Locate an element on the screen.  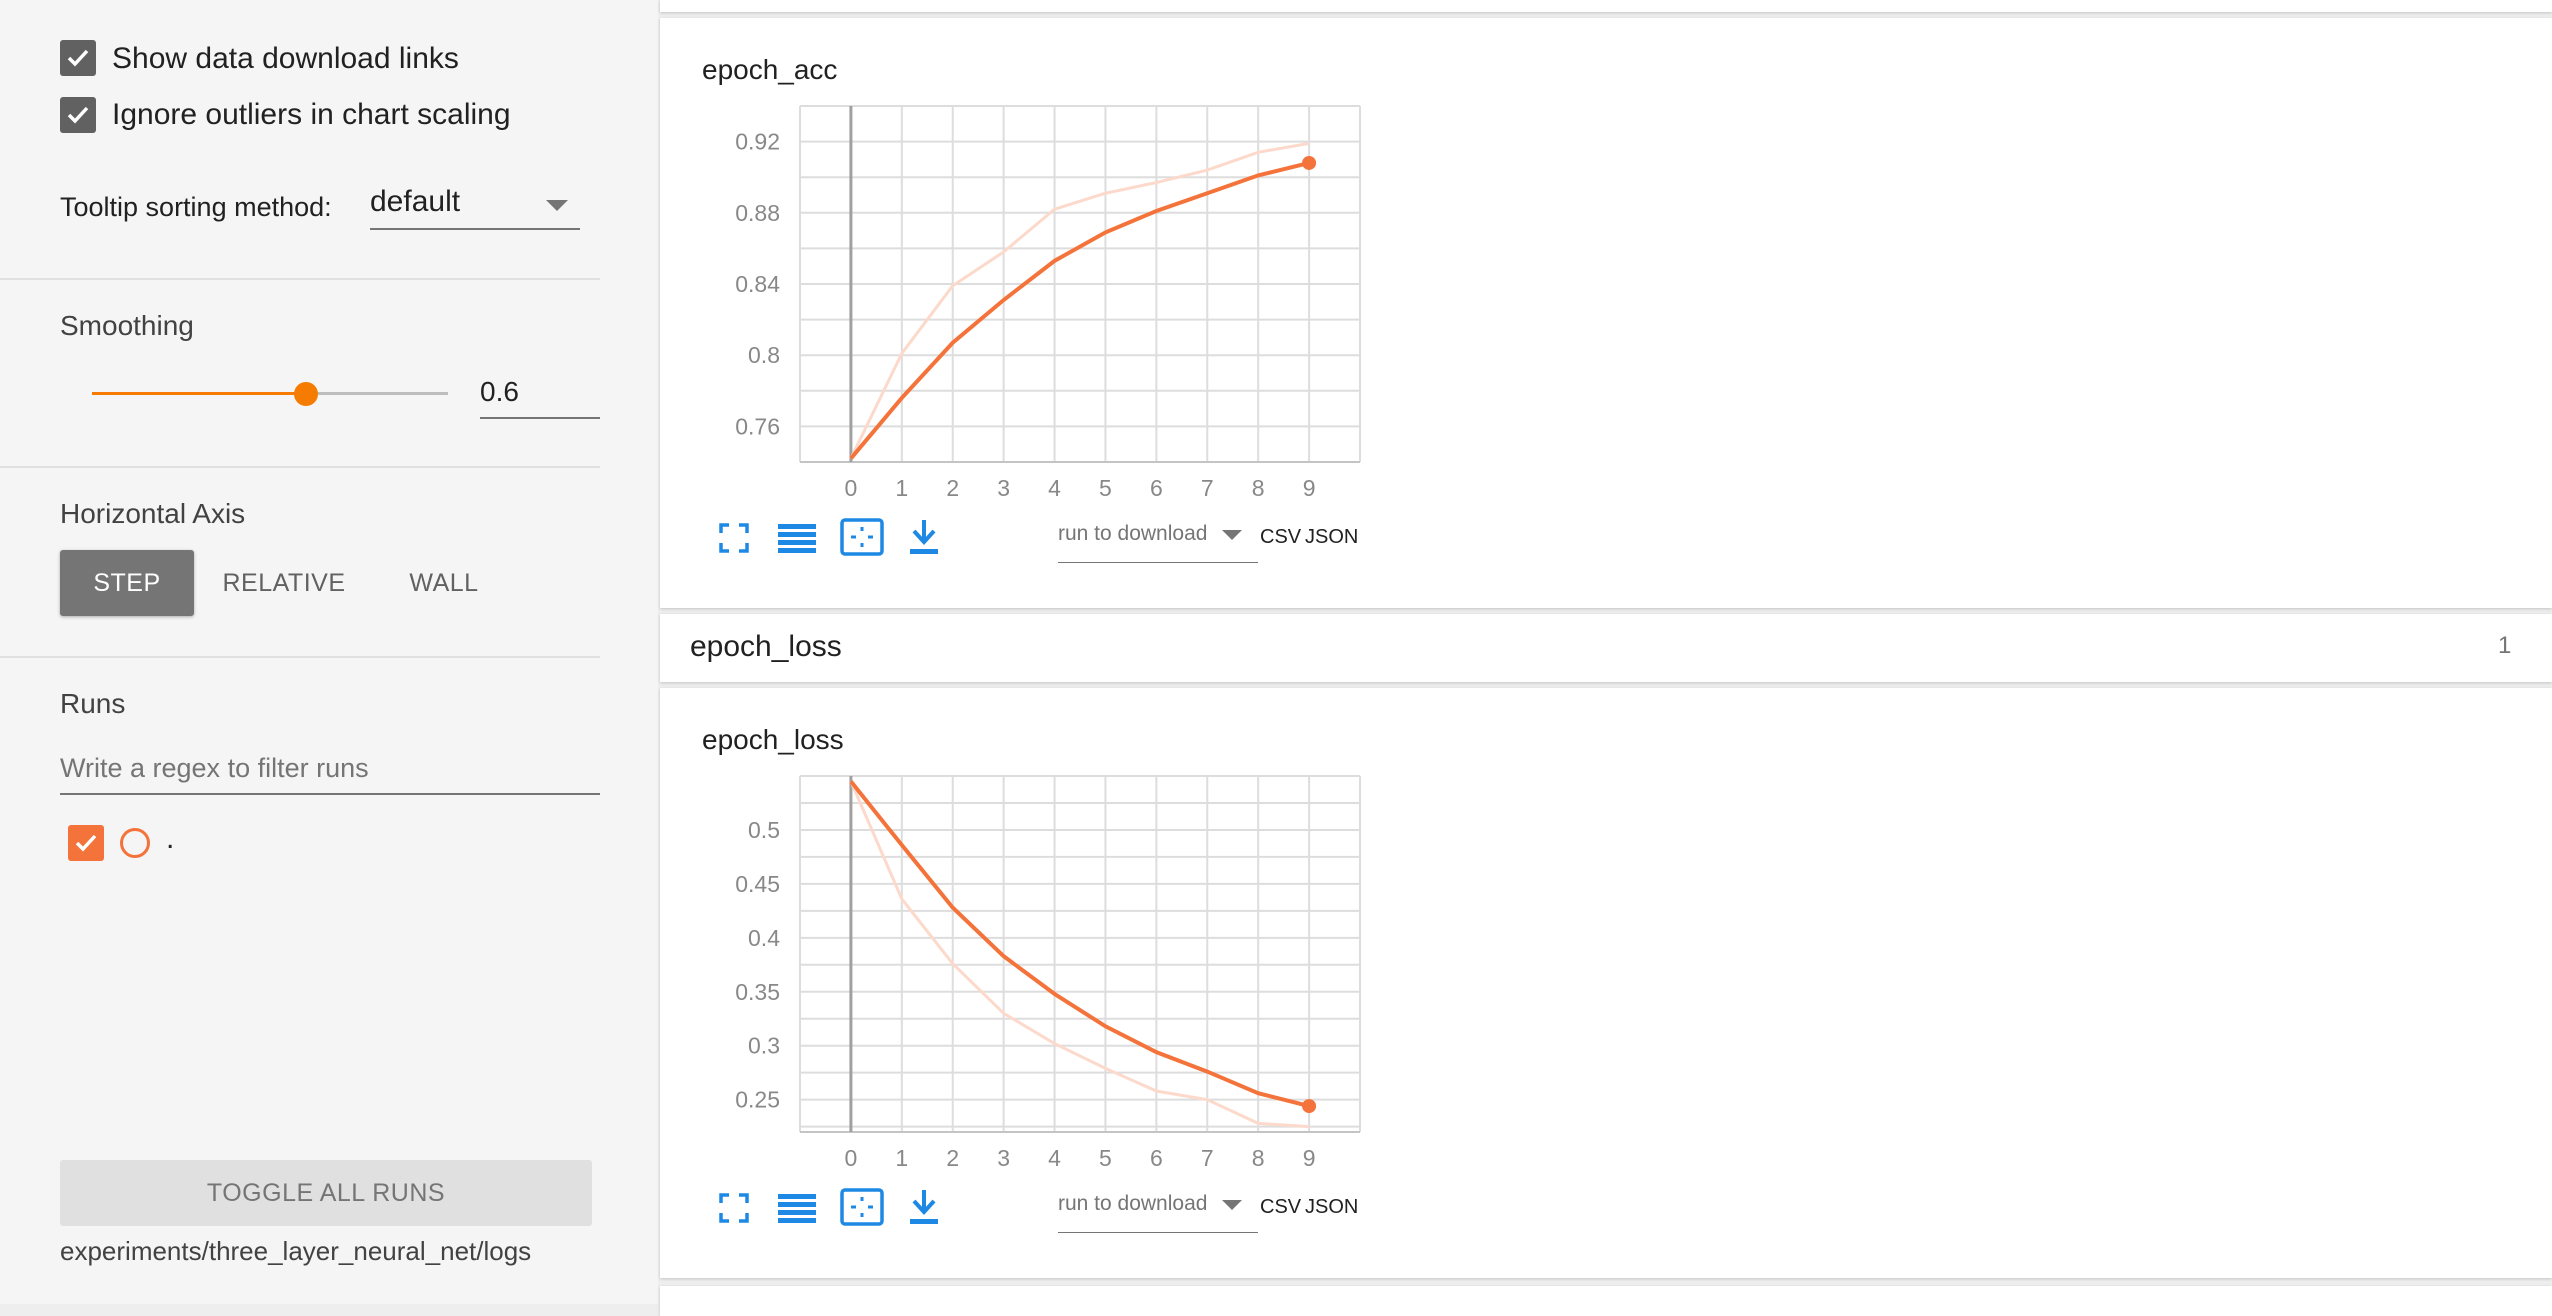
smoothing-slider-knob is located at coordinates (305, 394).